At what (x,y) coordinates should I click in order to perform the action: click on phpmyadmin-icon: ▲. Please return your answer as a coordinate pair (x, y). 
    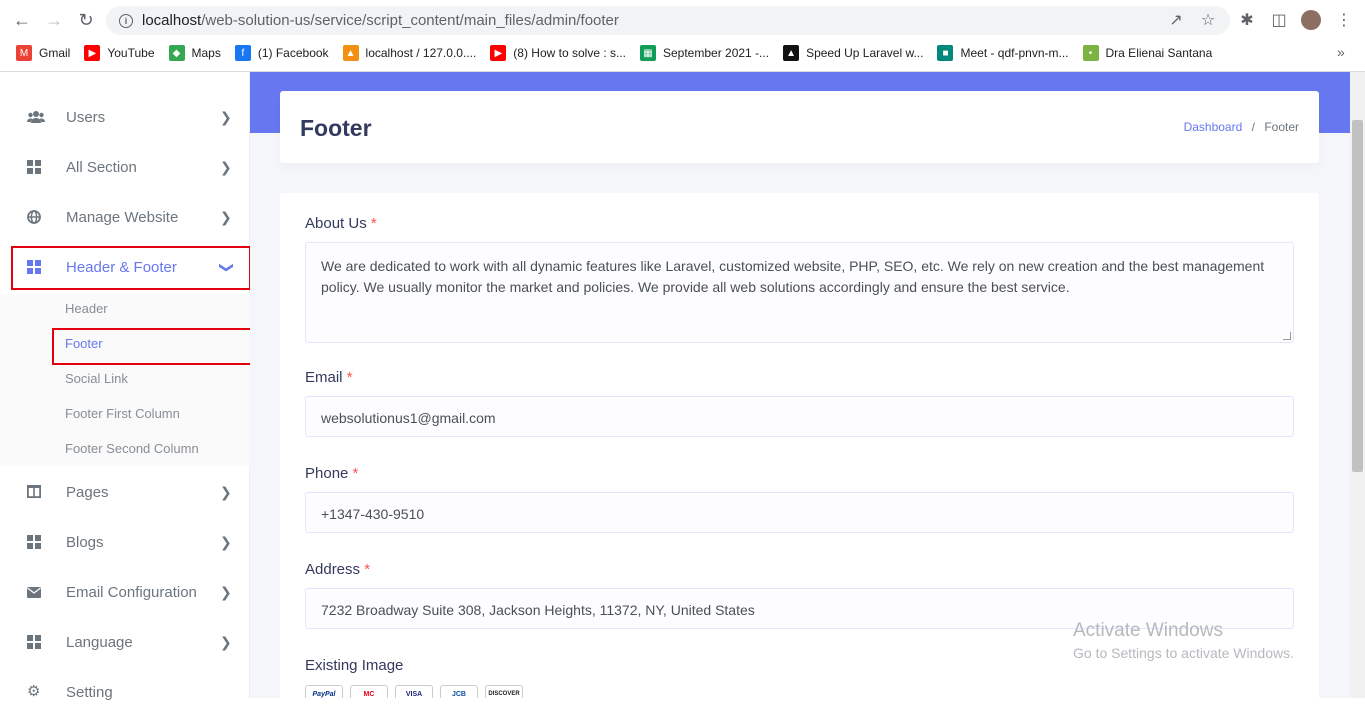
    Looking at the image, I should click on (350, 53).